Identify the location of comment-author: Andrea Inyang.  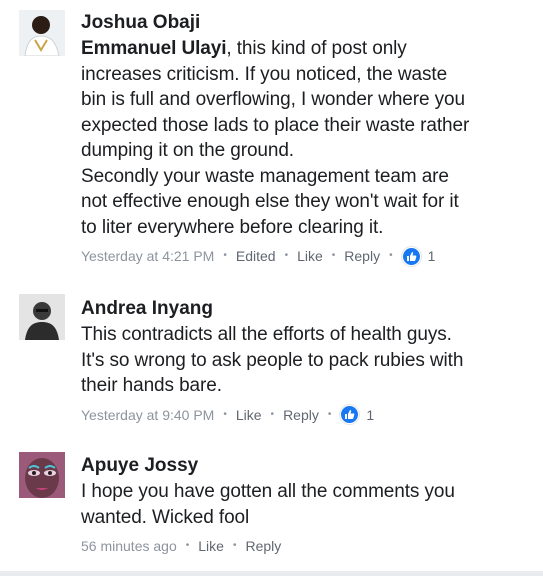
(306, 309).